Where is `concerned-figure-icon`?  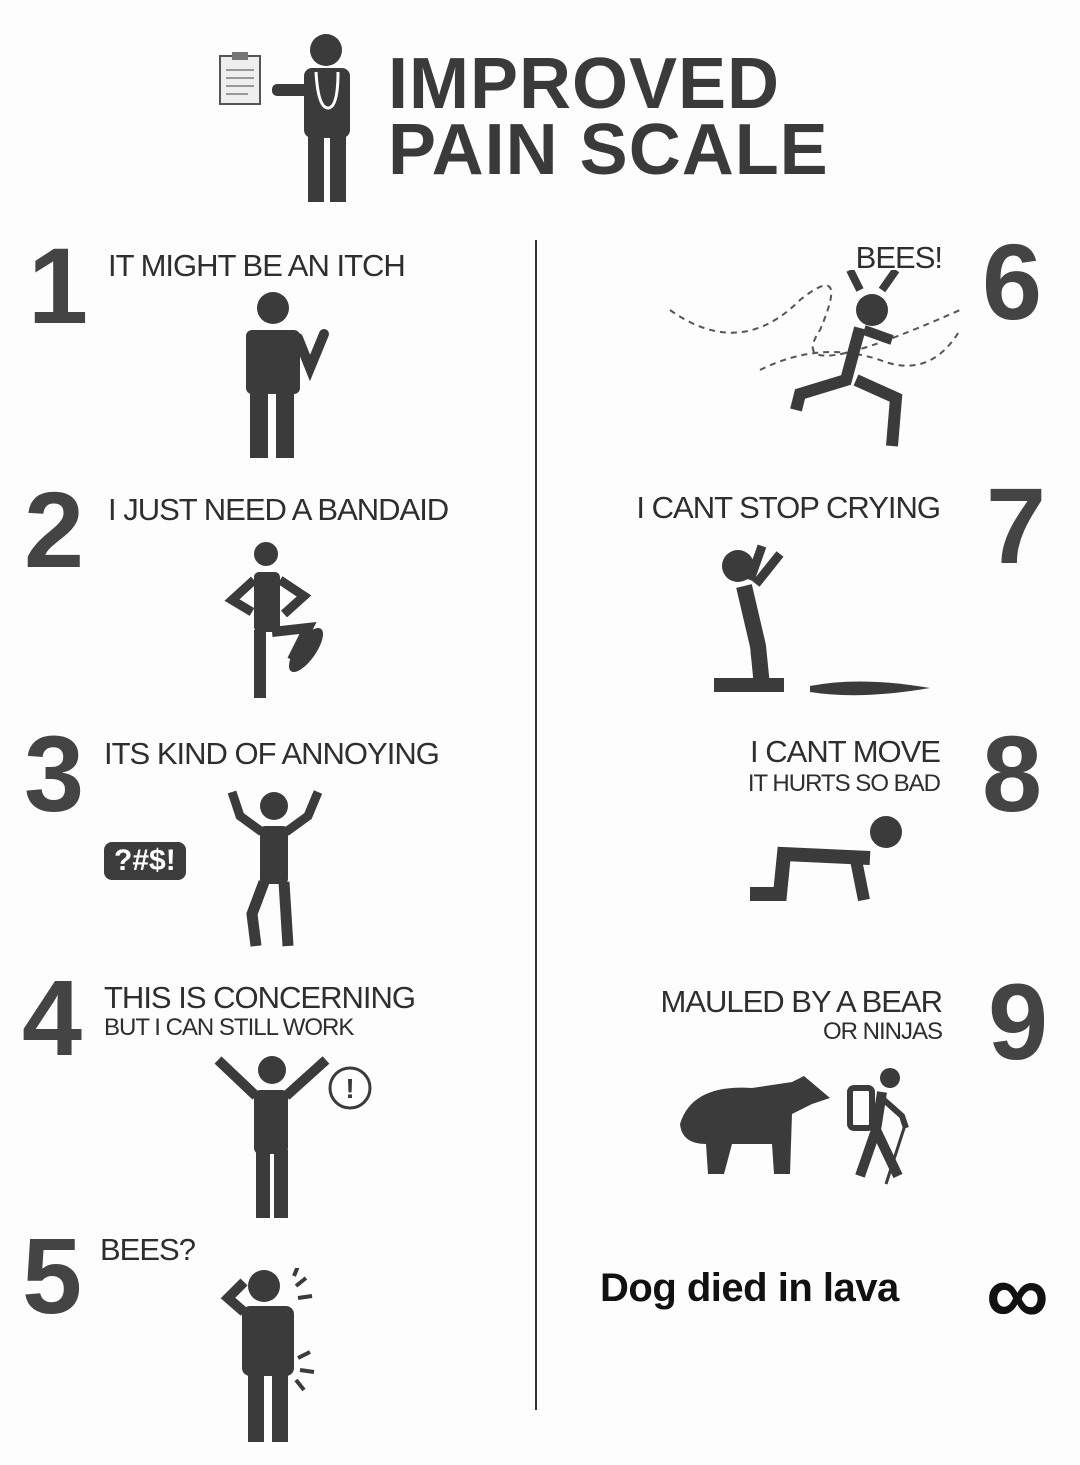
concerned-figure-icon is located at coordinates (272, 1137).